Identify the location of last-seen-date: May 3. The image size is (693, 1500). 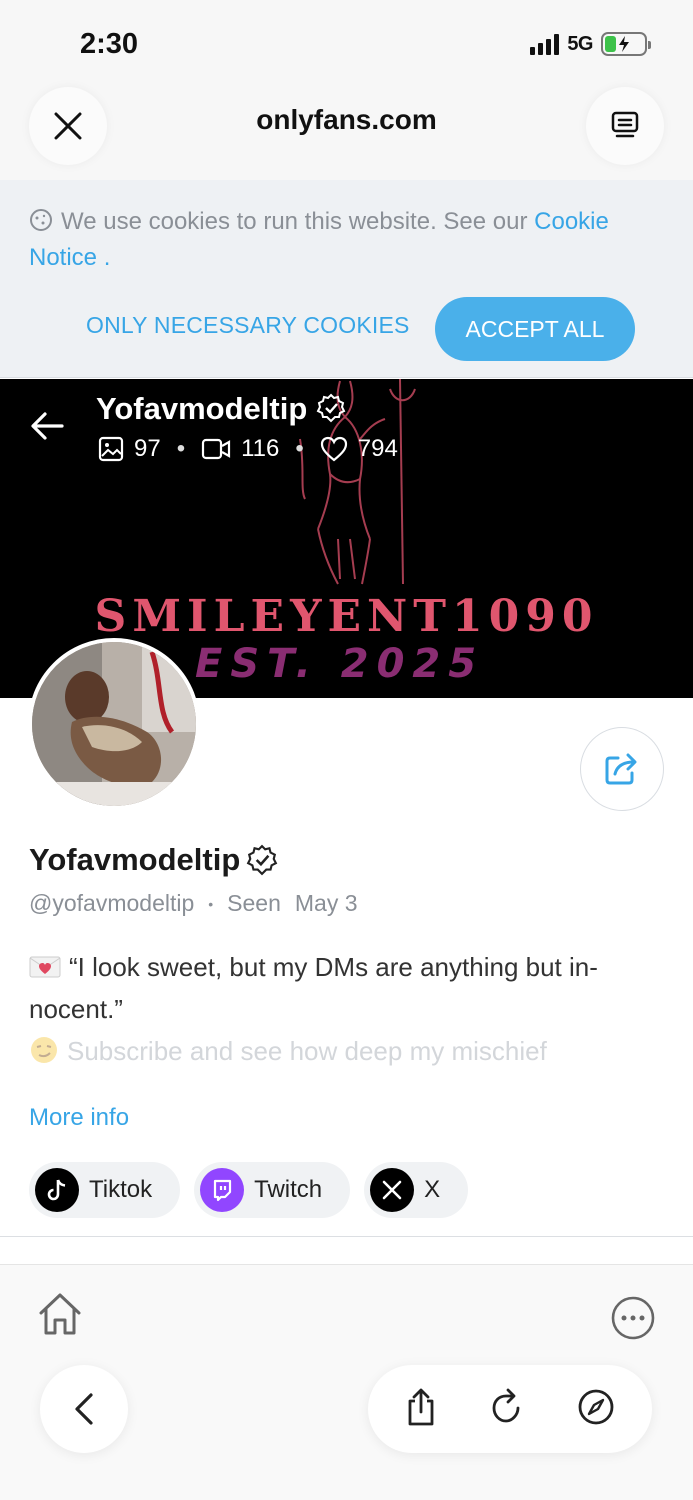
(326, 903).